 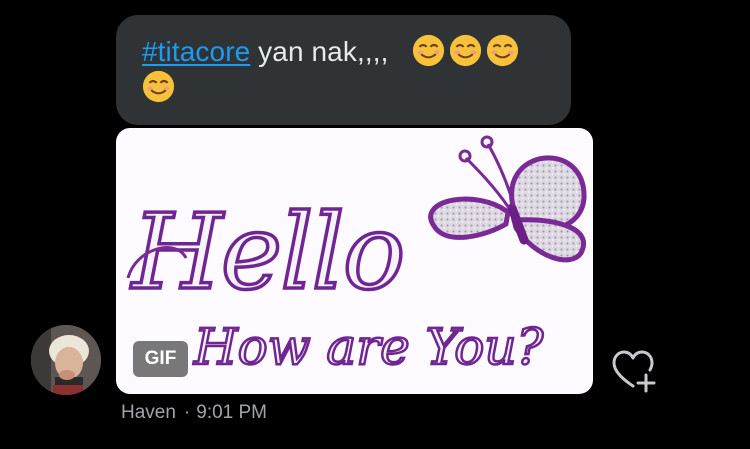 I want to click on heart-plus-icon, so click(x=633, y=371).